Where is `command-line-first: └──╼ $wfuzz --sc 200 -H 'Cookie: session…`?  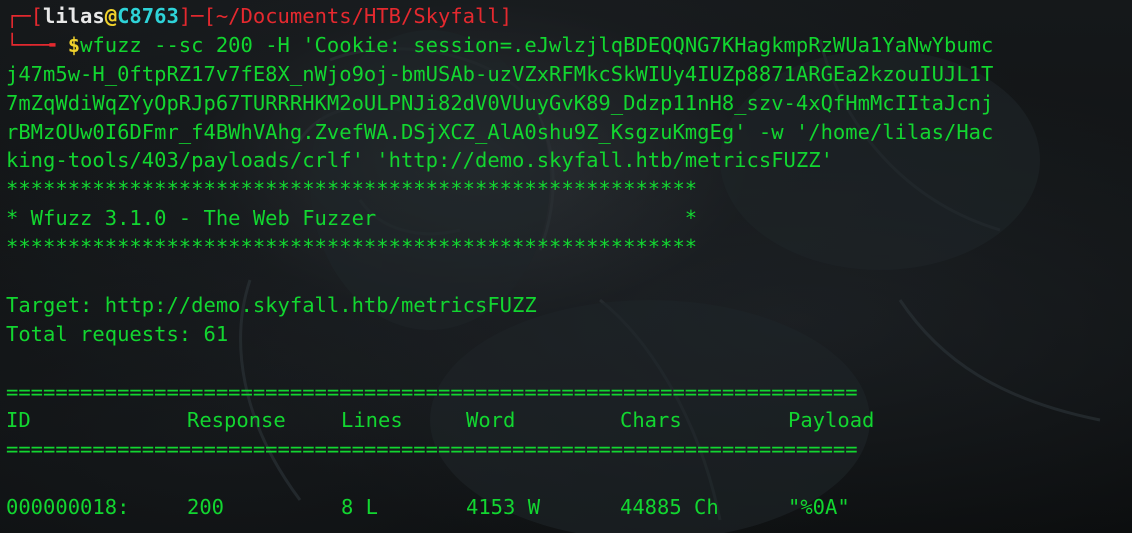
command-line-first: └──╼ $wfuzz --sc 200 -H 'Cookie: session… is located at coordinates (567, 45).